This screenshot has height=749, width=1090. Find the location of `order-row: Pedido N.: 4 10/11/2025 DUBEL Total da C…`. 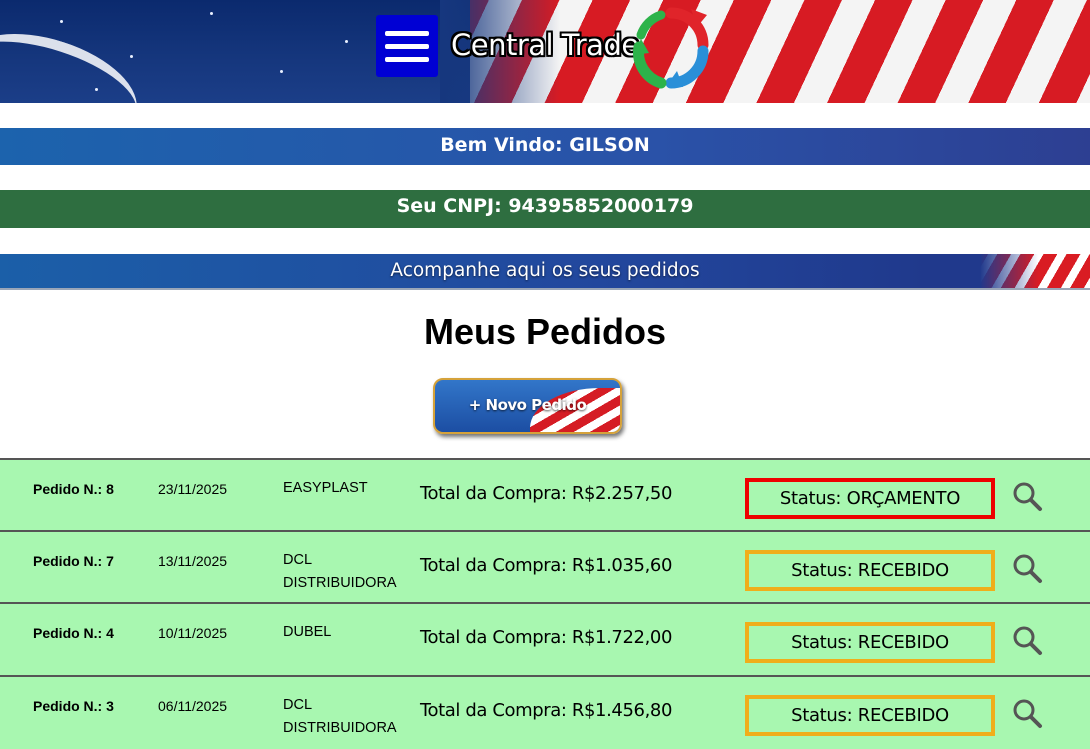

order-row: Pedido N.: 4 10/11/2025 DUBEL Total da C… is located at coordinates (545, 639).